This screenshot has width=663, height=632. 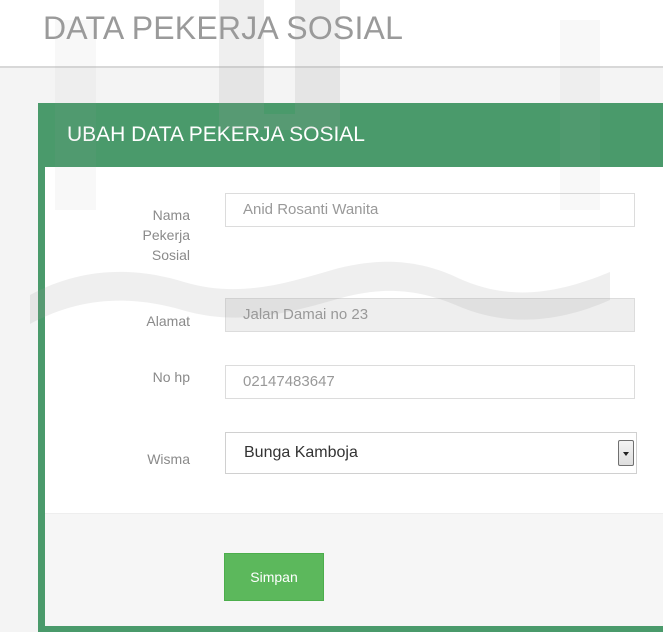 I want to click on wisma-select: Bunga Kamboja, so click(x=431, y=453).